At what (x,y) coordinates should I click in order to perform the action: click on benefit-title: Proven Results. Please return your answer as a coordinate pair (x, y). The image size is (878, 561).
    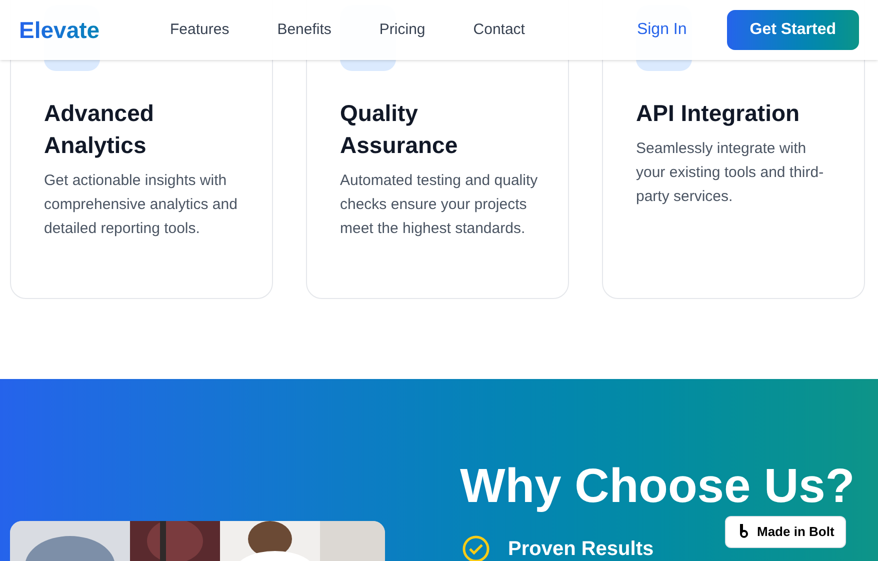
    Looking at the image, I should click on (581, 549).